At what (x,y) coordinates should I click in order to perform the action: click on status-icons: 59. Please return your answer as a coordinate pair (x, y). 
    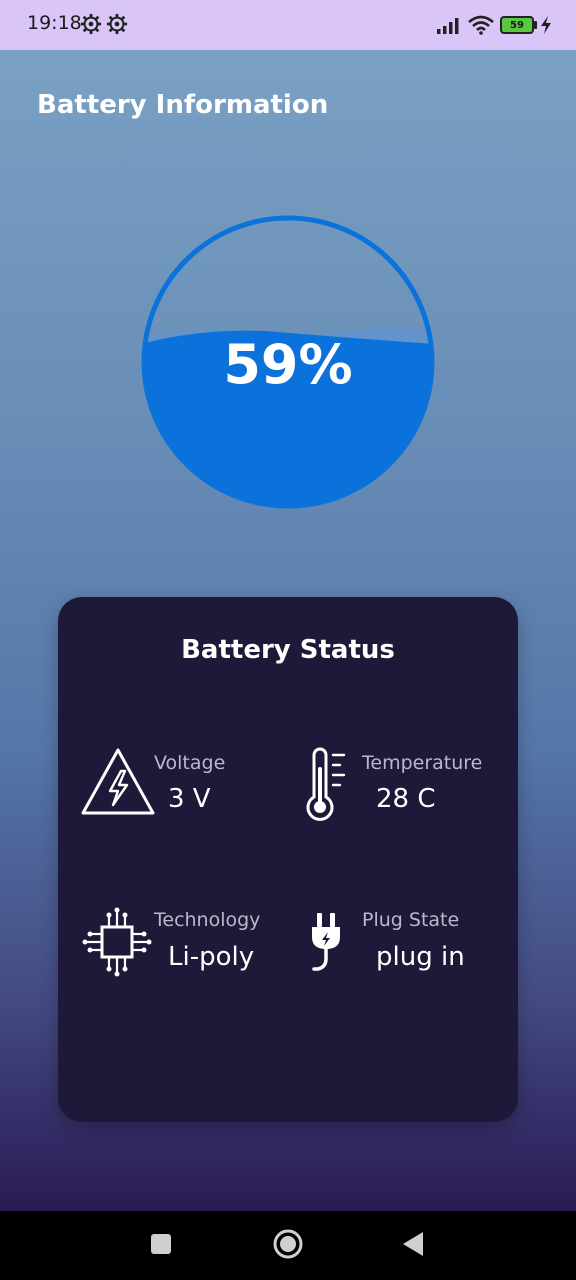
    Looking at the image, I should click on (494, 25).